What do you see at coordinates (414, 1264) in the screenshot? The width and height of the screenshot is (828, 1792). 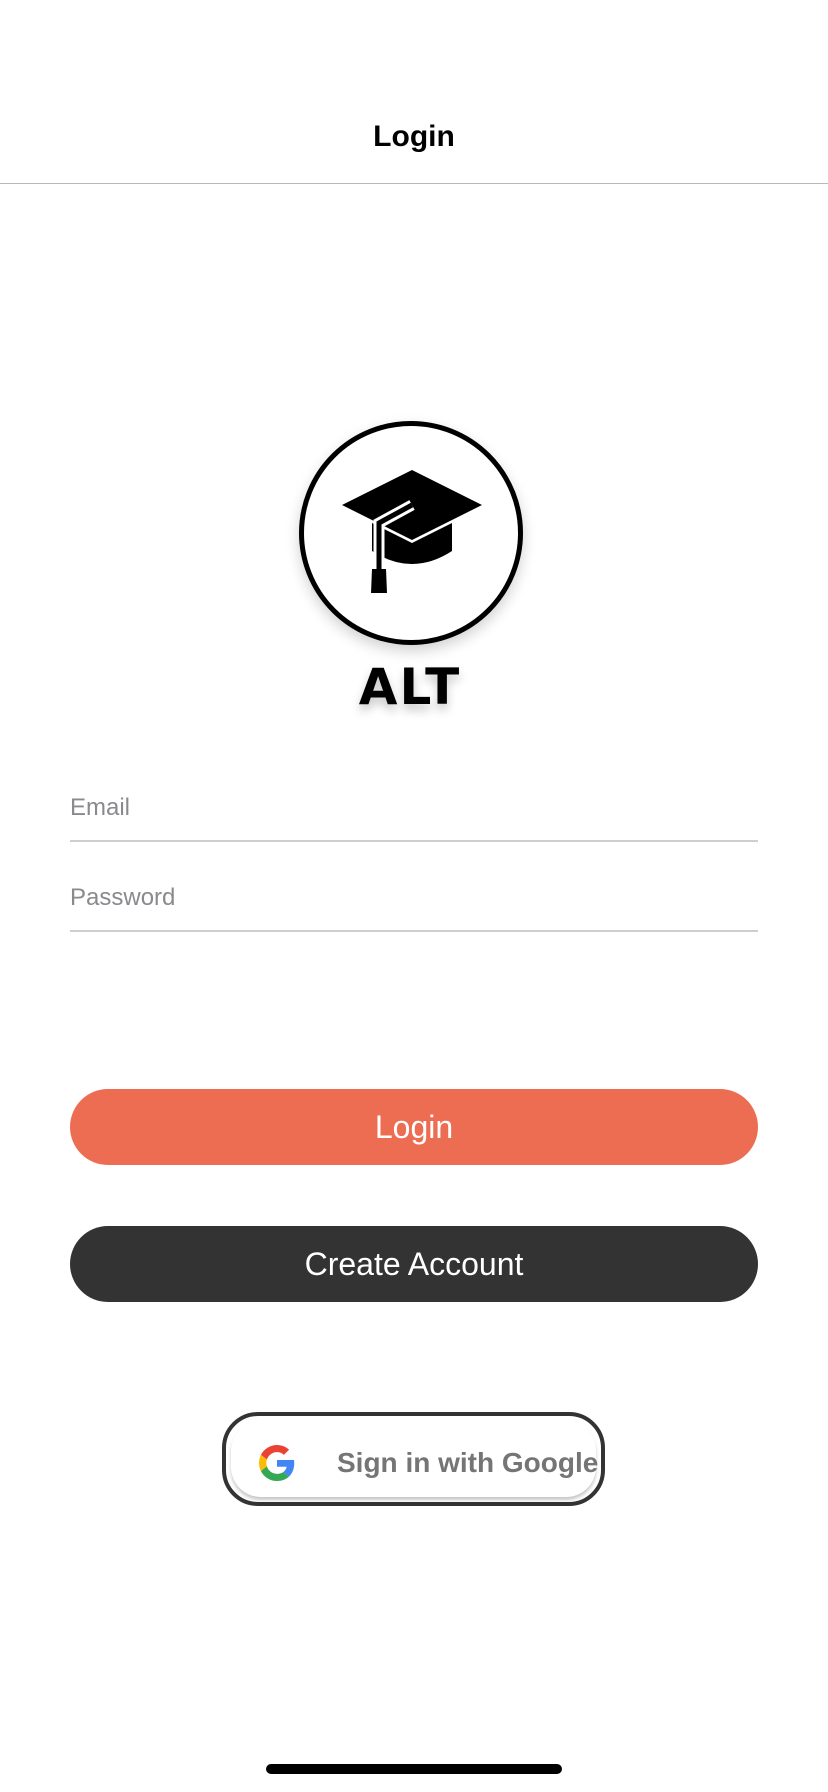 I see `create-account-button: Create Account` at bounding box center [414, 1264].